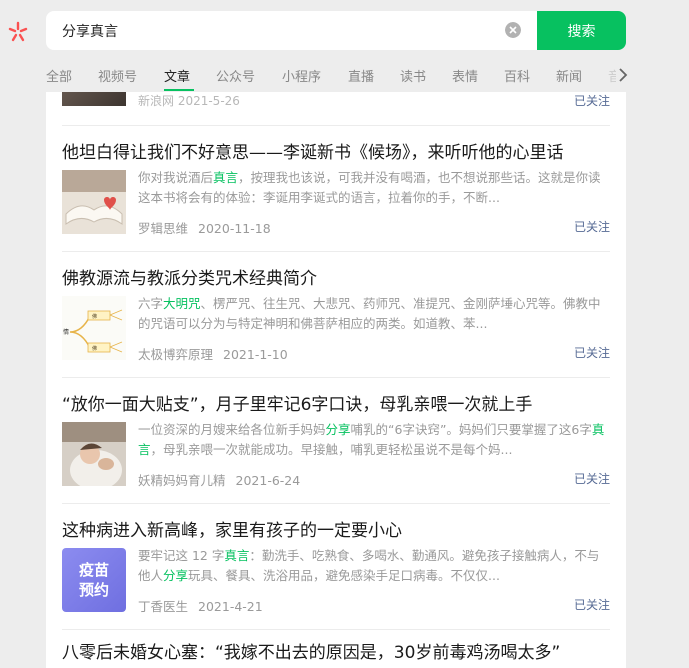  I want to click on tab-all: 全部, so click(59, 75).